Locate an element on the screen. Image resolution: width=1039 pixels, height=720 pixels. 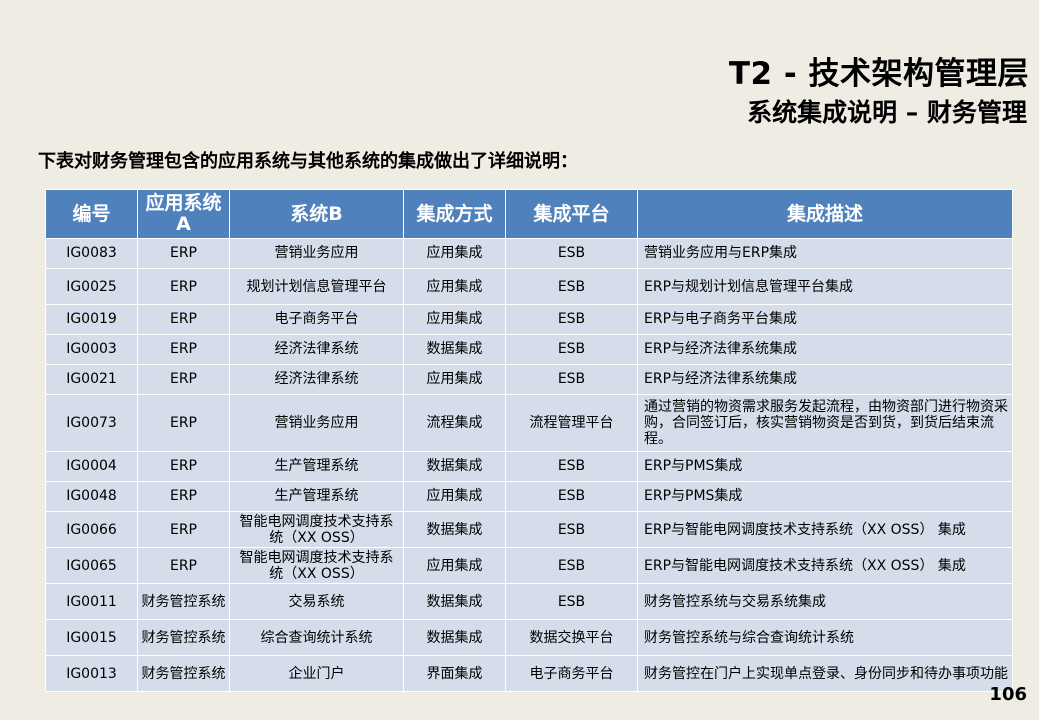
cell-description: ERP与电子商务平台集成 is located at coordinates (825, 319).